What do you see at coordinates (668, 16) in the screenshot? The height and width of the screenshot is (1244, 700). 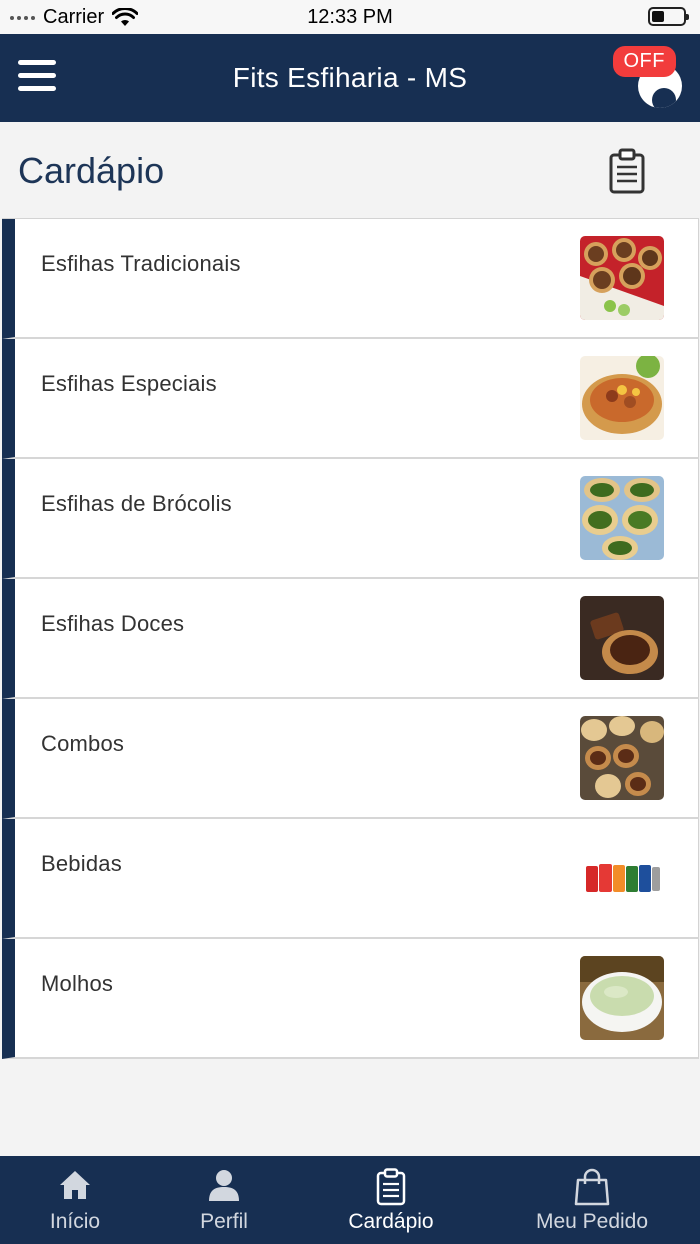 I see `battery-icon` at bounding box center [668, 16].